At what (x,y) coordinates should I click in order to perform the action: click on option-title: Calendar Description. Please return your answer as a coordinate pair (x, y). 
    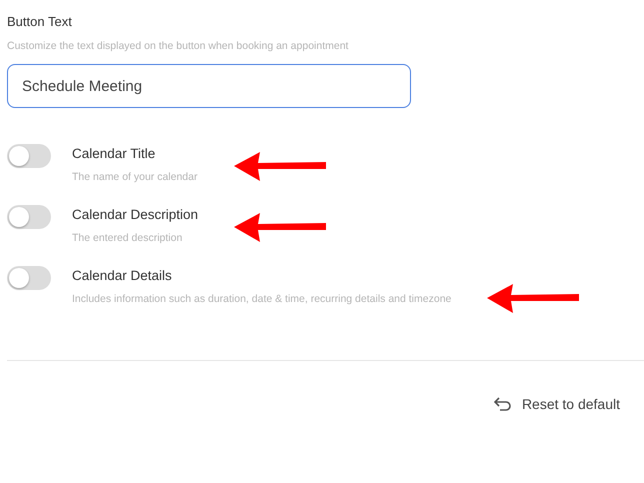
    Looking at the image, I should click on (135, 214).